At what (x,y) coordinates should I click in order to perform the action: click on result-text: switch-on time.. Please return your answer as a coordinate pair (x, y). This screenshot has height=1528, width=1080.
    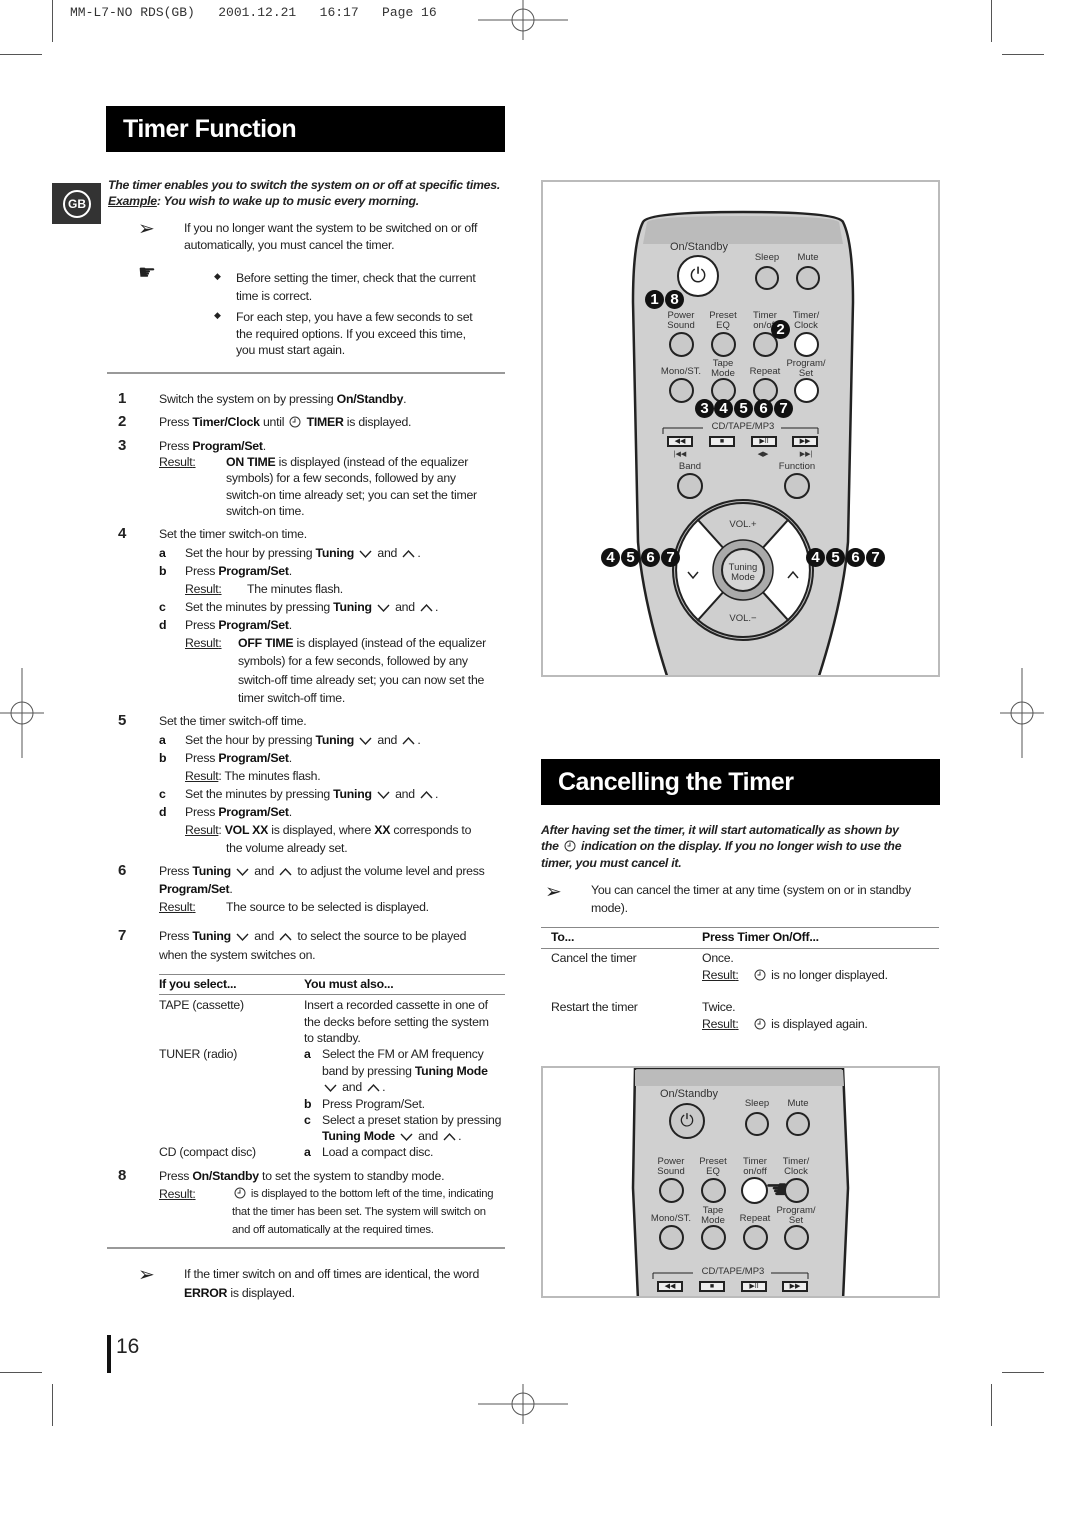
    Looking at the image, I should click on (265, 511).